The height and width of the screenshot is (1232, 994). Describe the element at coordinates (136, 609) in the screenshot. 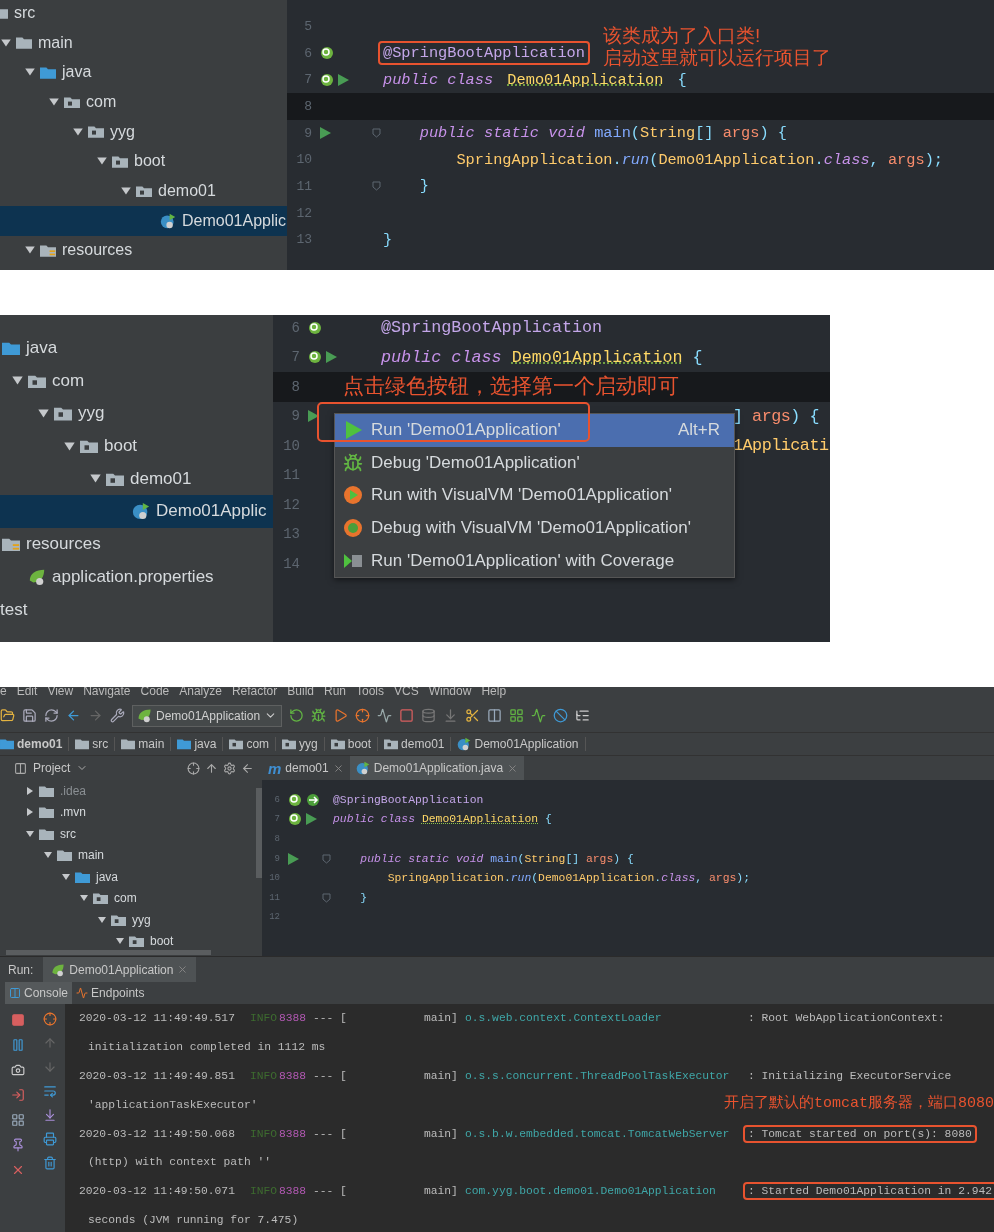

I see `tree-item: test` at that location.